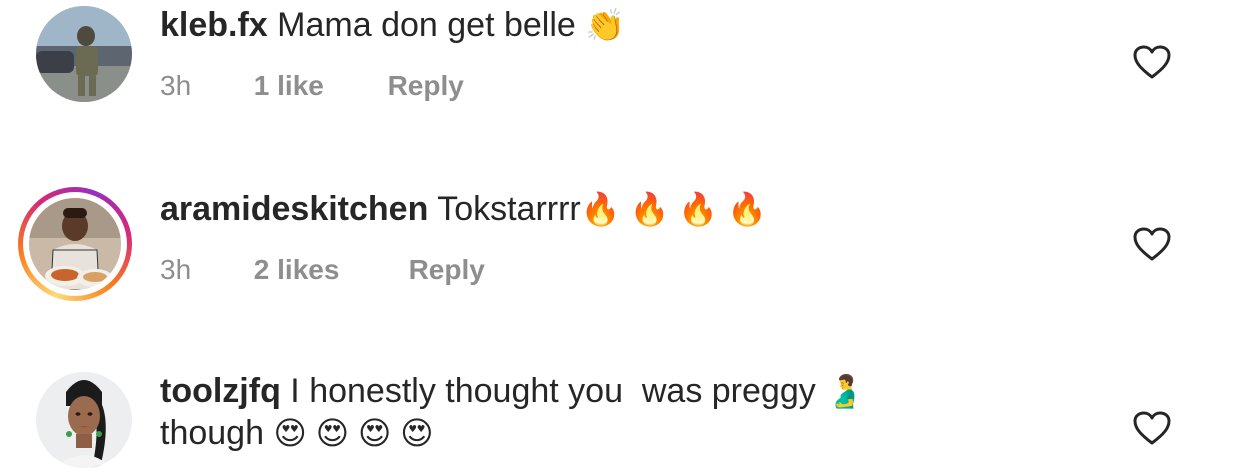 Image resolution: width=1242 pixels, height=475 pixels. Describe the element at coordinates (509, 209) in the screenshot. I see `comment-text: Tokstarrrr` at that location.